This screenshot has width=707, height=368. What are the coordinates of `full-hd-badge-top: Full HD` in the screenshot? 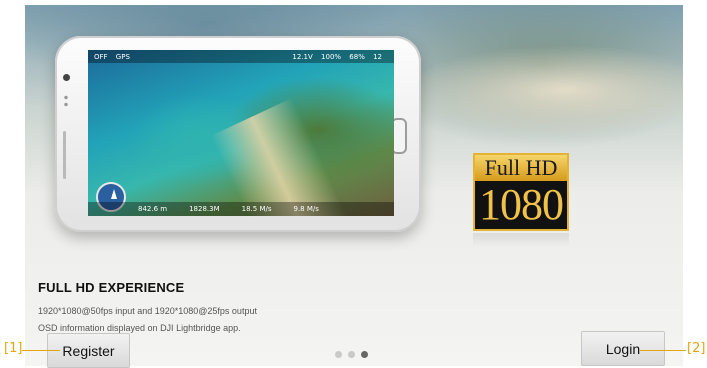 It's located at (521, 168).